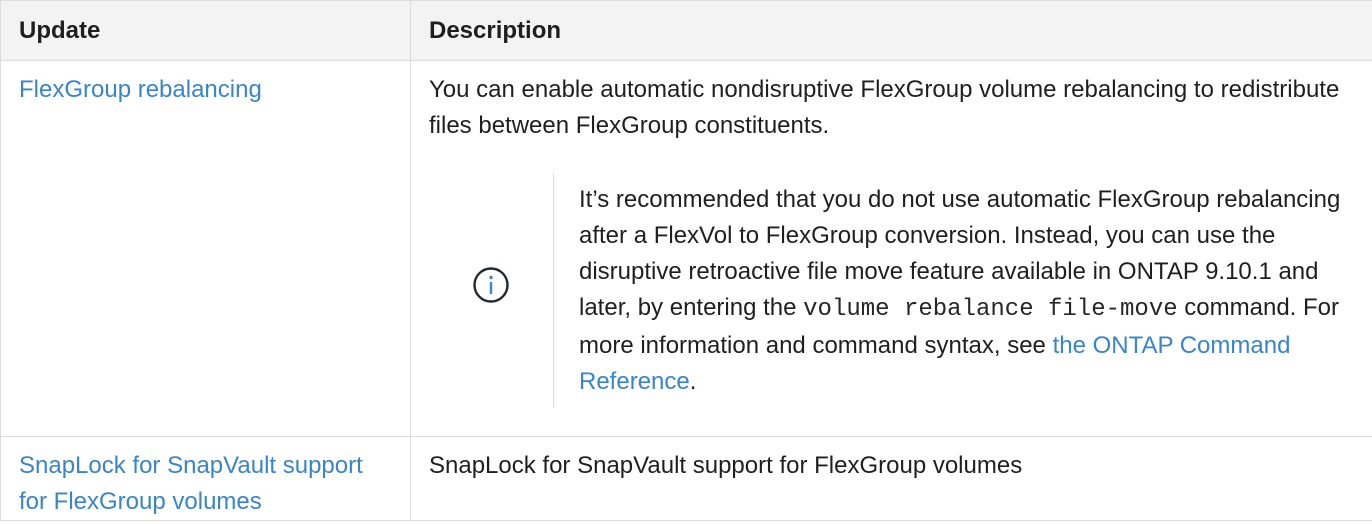 The height and width of the screenshot is (524, 1372). Describe the element at coordinates (990, 309) in the screenshot. I see `command-code: volume rebalance file-move` at that location.